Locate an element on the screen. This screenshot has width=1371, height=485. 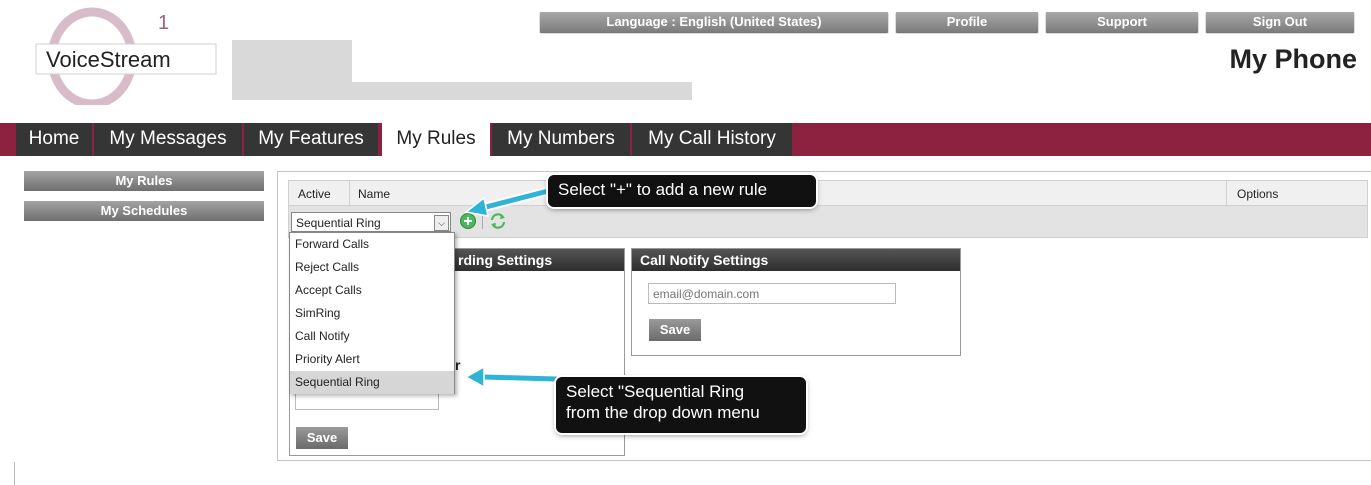
tab-my-rules: My Rules is located at coordinates (436, 139).